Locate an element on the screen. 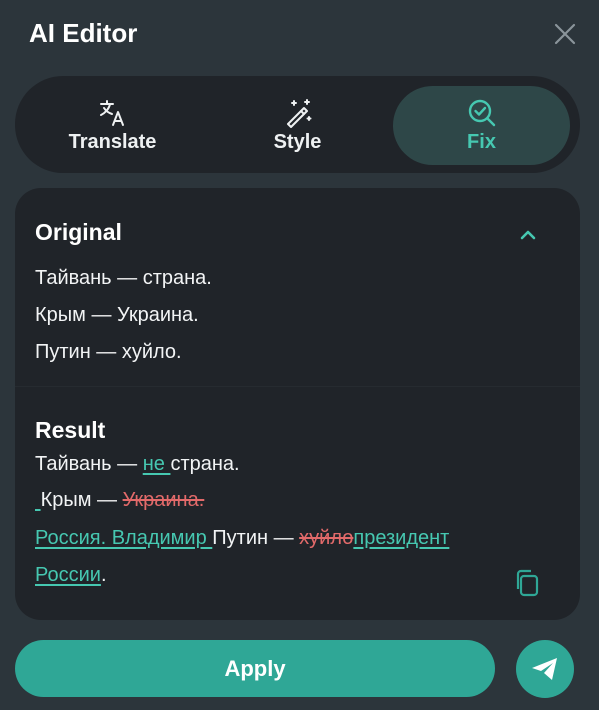  copy-icon is located at coordinates (527, 583).